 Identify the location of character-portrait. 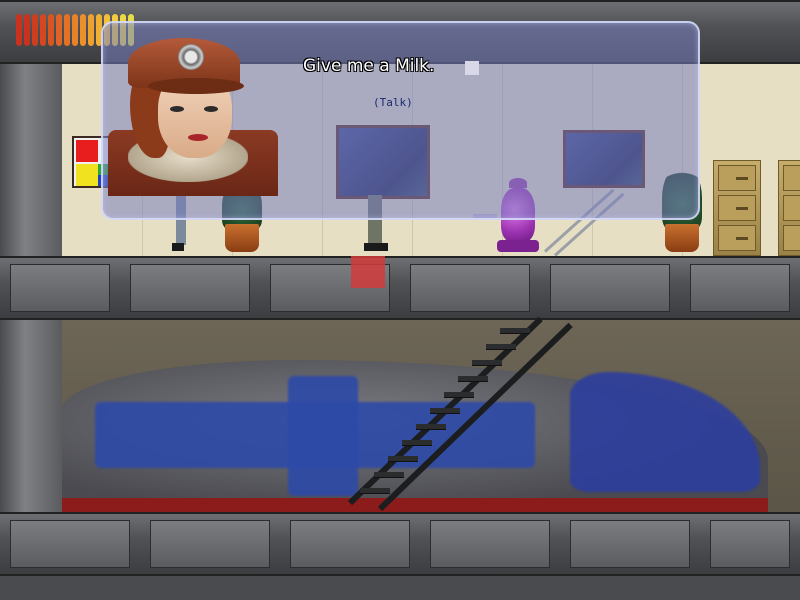
(193, 116).